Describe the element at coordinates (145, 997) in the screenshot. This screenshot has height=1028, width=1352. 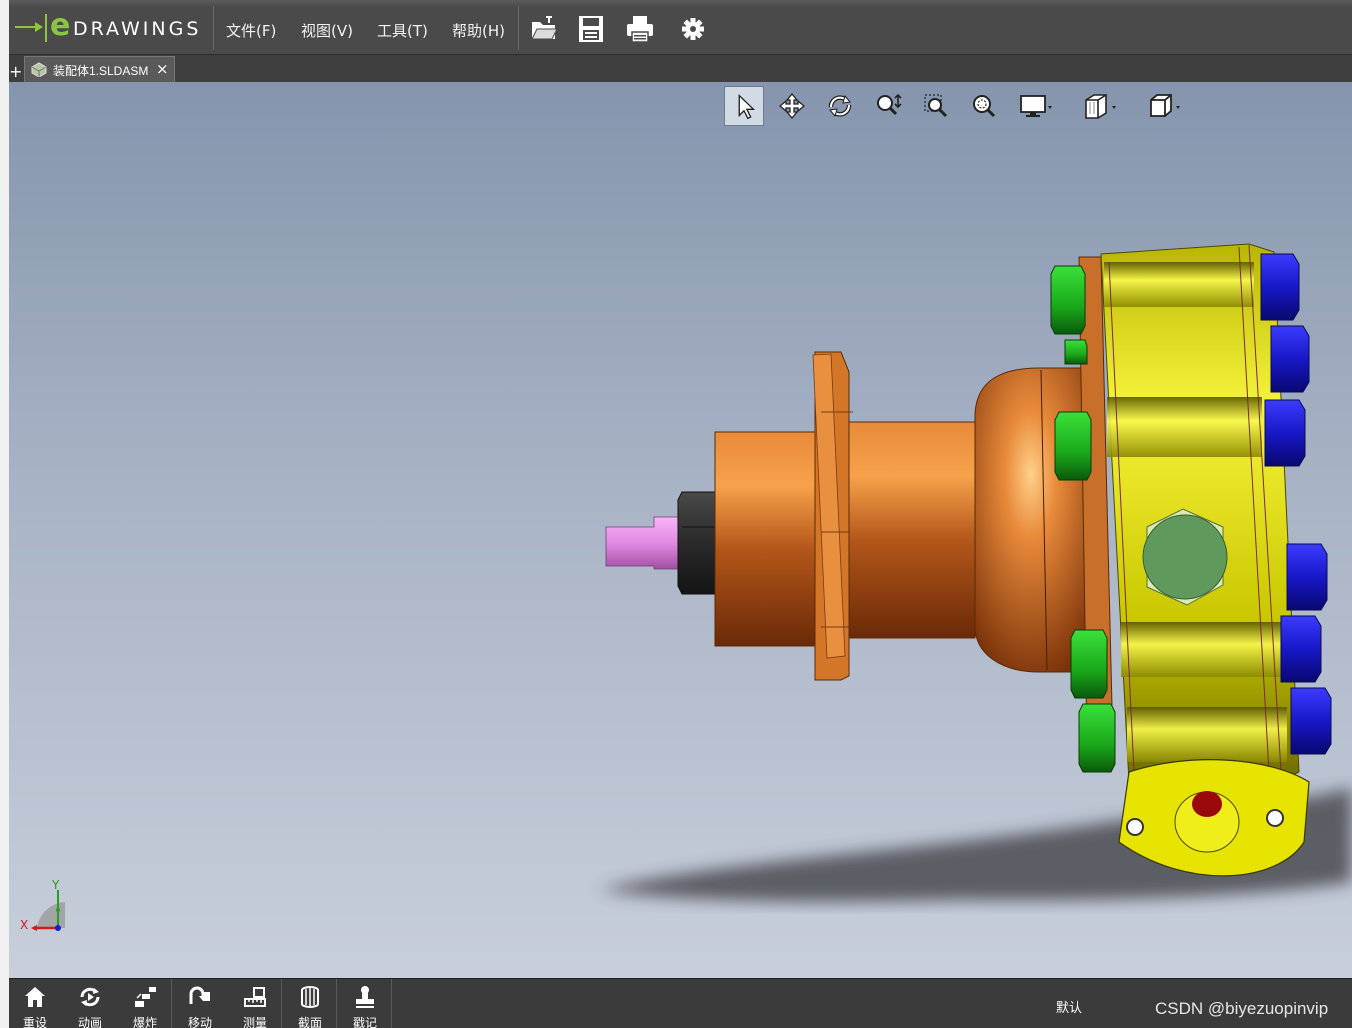
I see `explode-icon` at that location.